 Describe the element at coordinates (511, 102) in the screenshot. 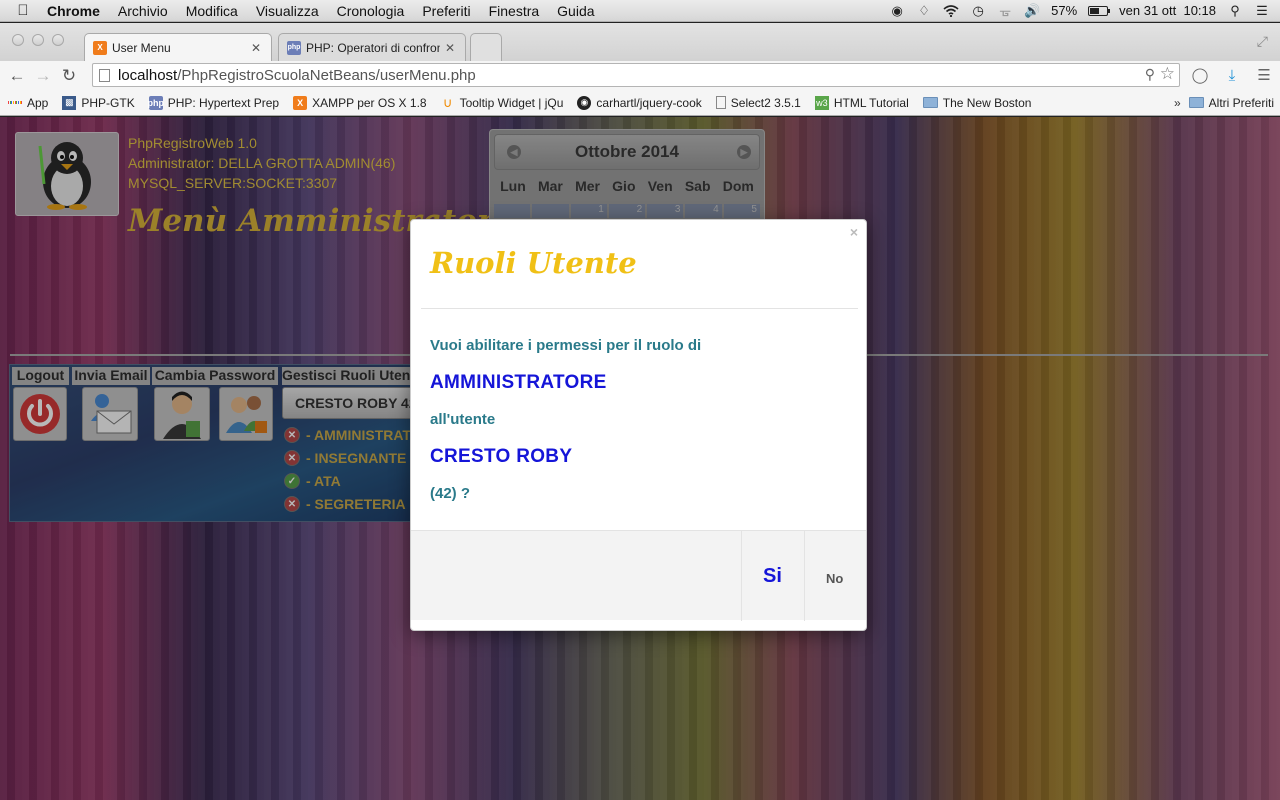

I see `bookmark-label: Tooltip Widget | jQu` at that location.